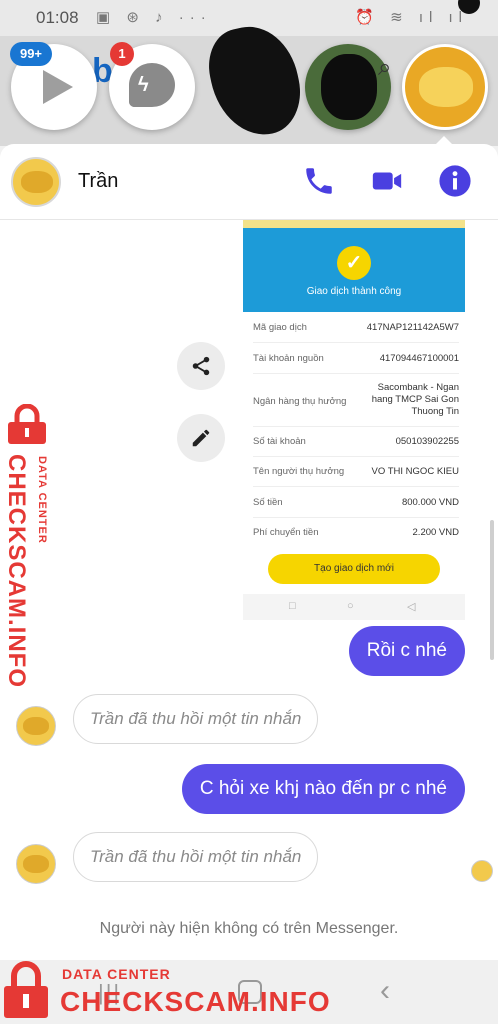 Image resolution: width=498 pixels, height=1024 pixels. I want to click on info-icon, so click(455, 181).